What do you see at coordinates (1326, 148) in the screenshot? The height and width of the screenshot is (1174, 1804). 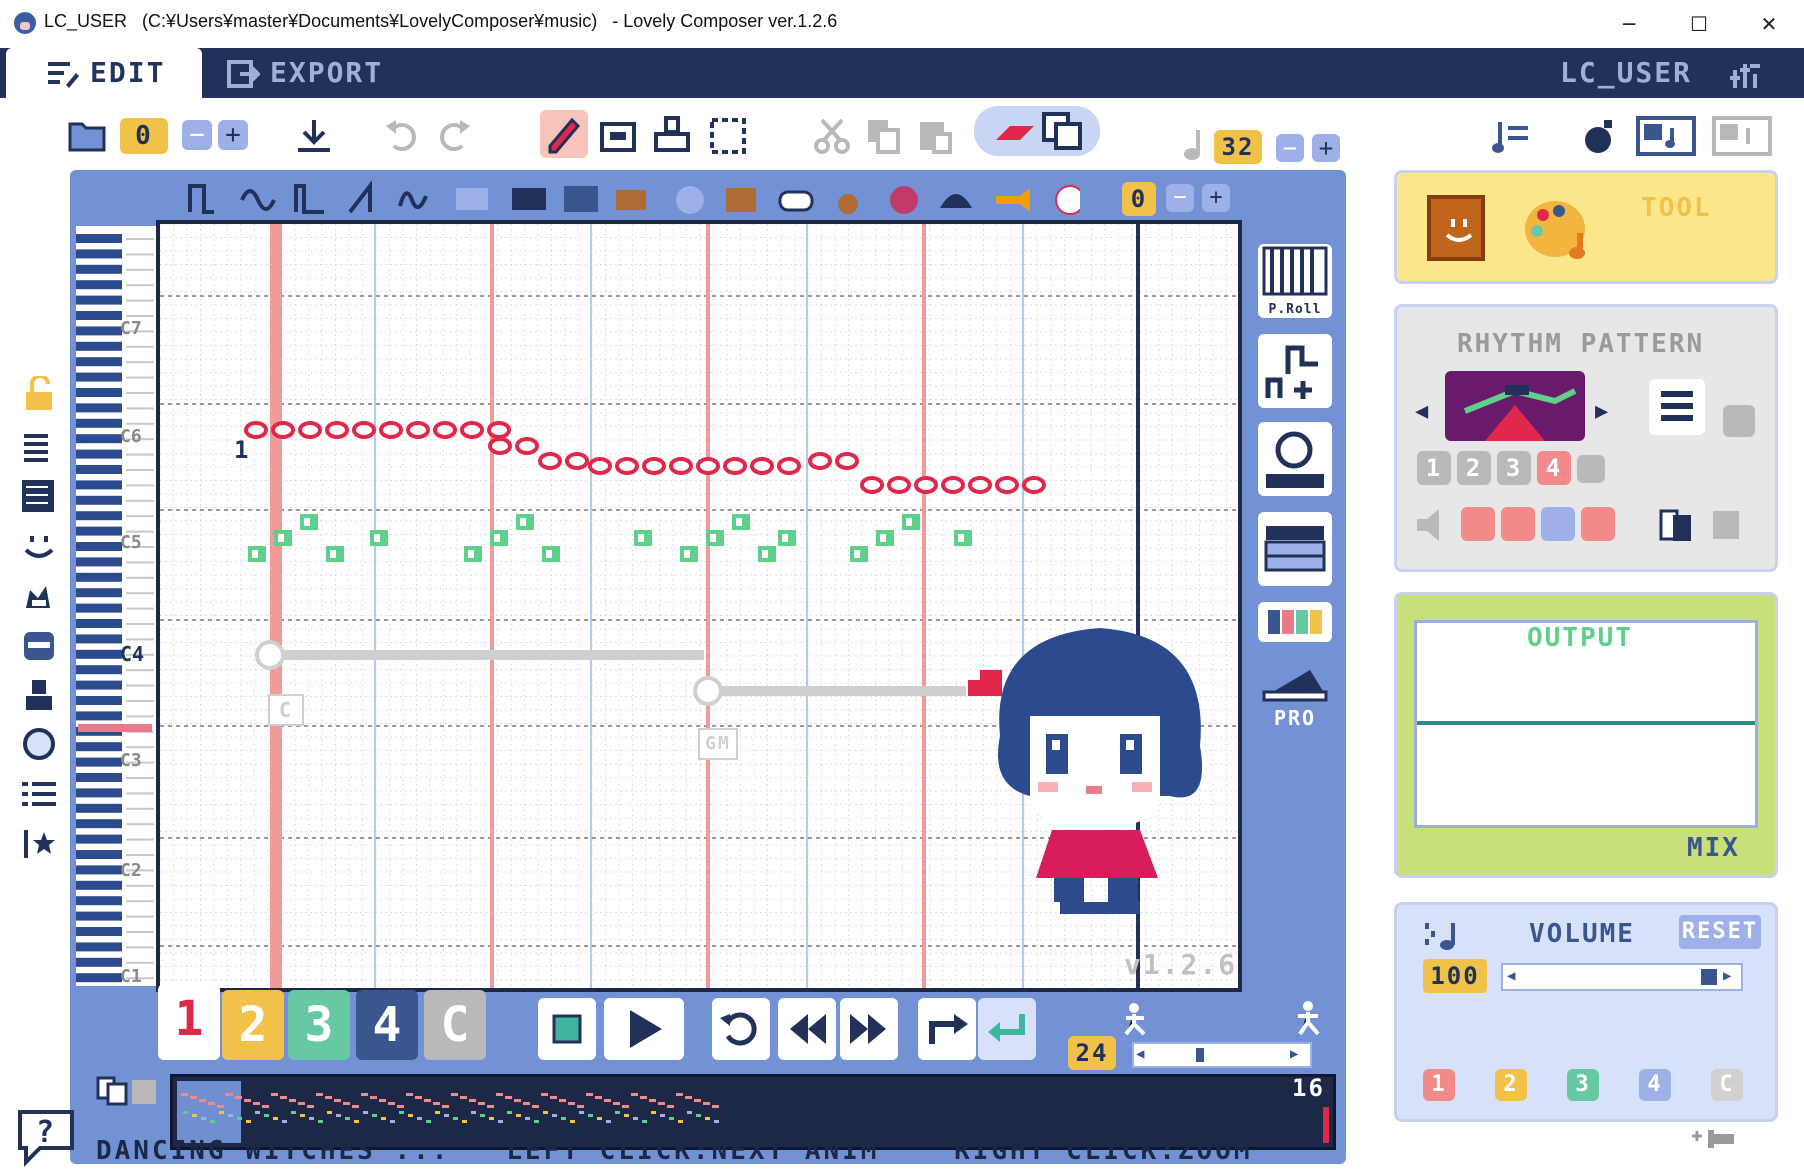 I see `note-length-plus: +` at bounding box center [1326, 148].